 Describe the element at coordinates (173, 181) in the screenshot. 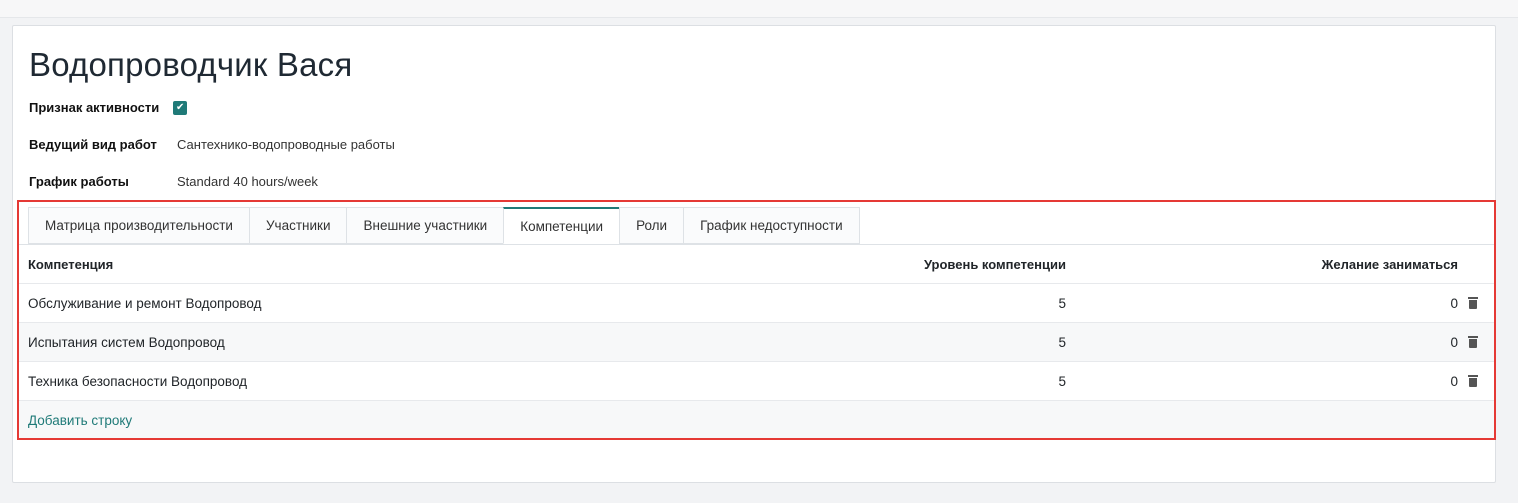

I see `work-schedule-field: График работы Standard 40 hours/week` at that location.